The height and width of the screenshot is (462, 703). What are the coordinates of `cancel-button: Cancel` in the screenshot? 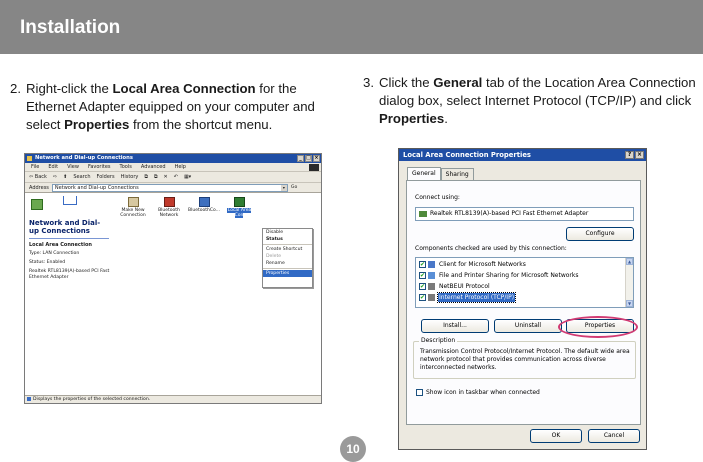 It's located at (614, 436).